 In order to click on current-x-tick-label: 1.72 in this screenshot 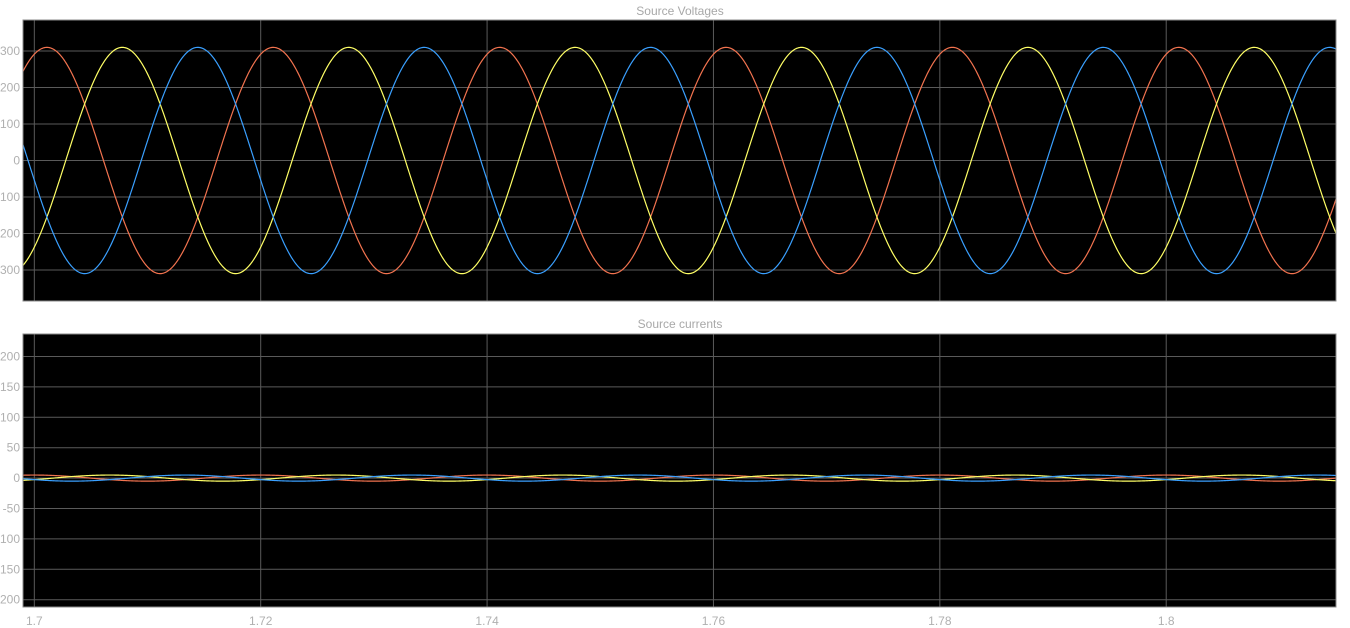, I will do `click(261, 621)`.